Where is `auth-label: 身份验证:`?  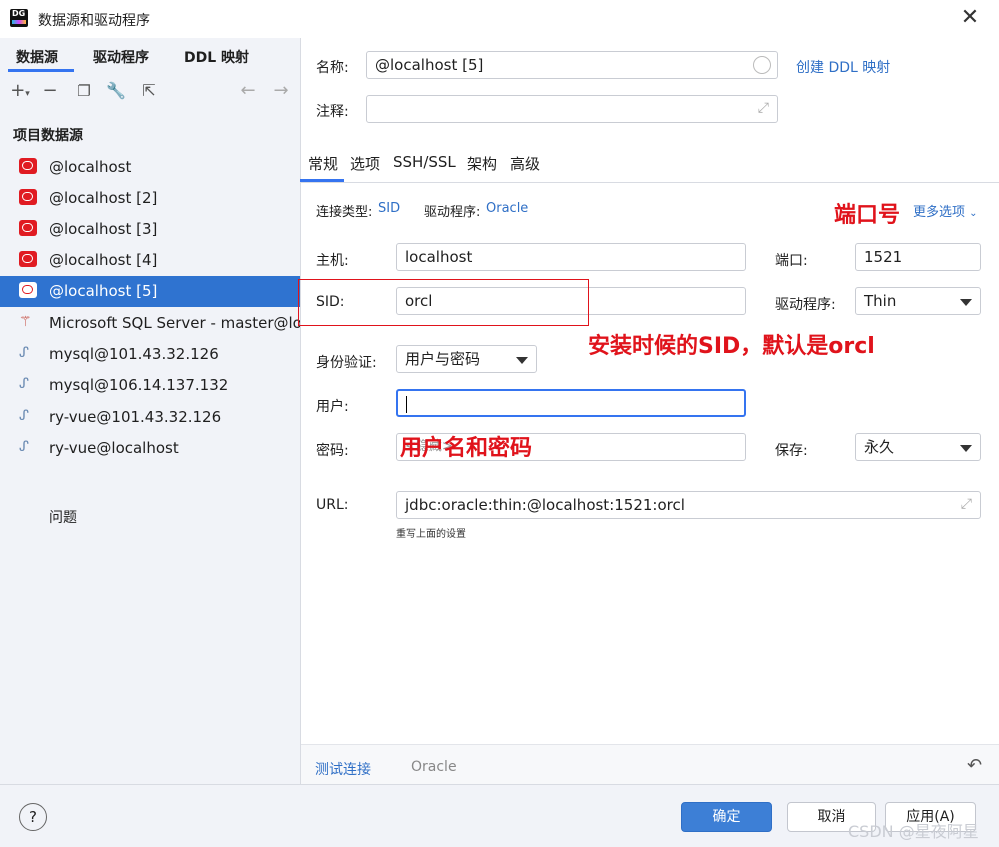
auth-label: 身份验证: is located at coordinates (346, 363).